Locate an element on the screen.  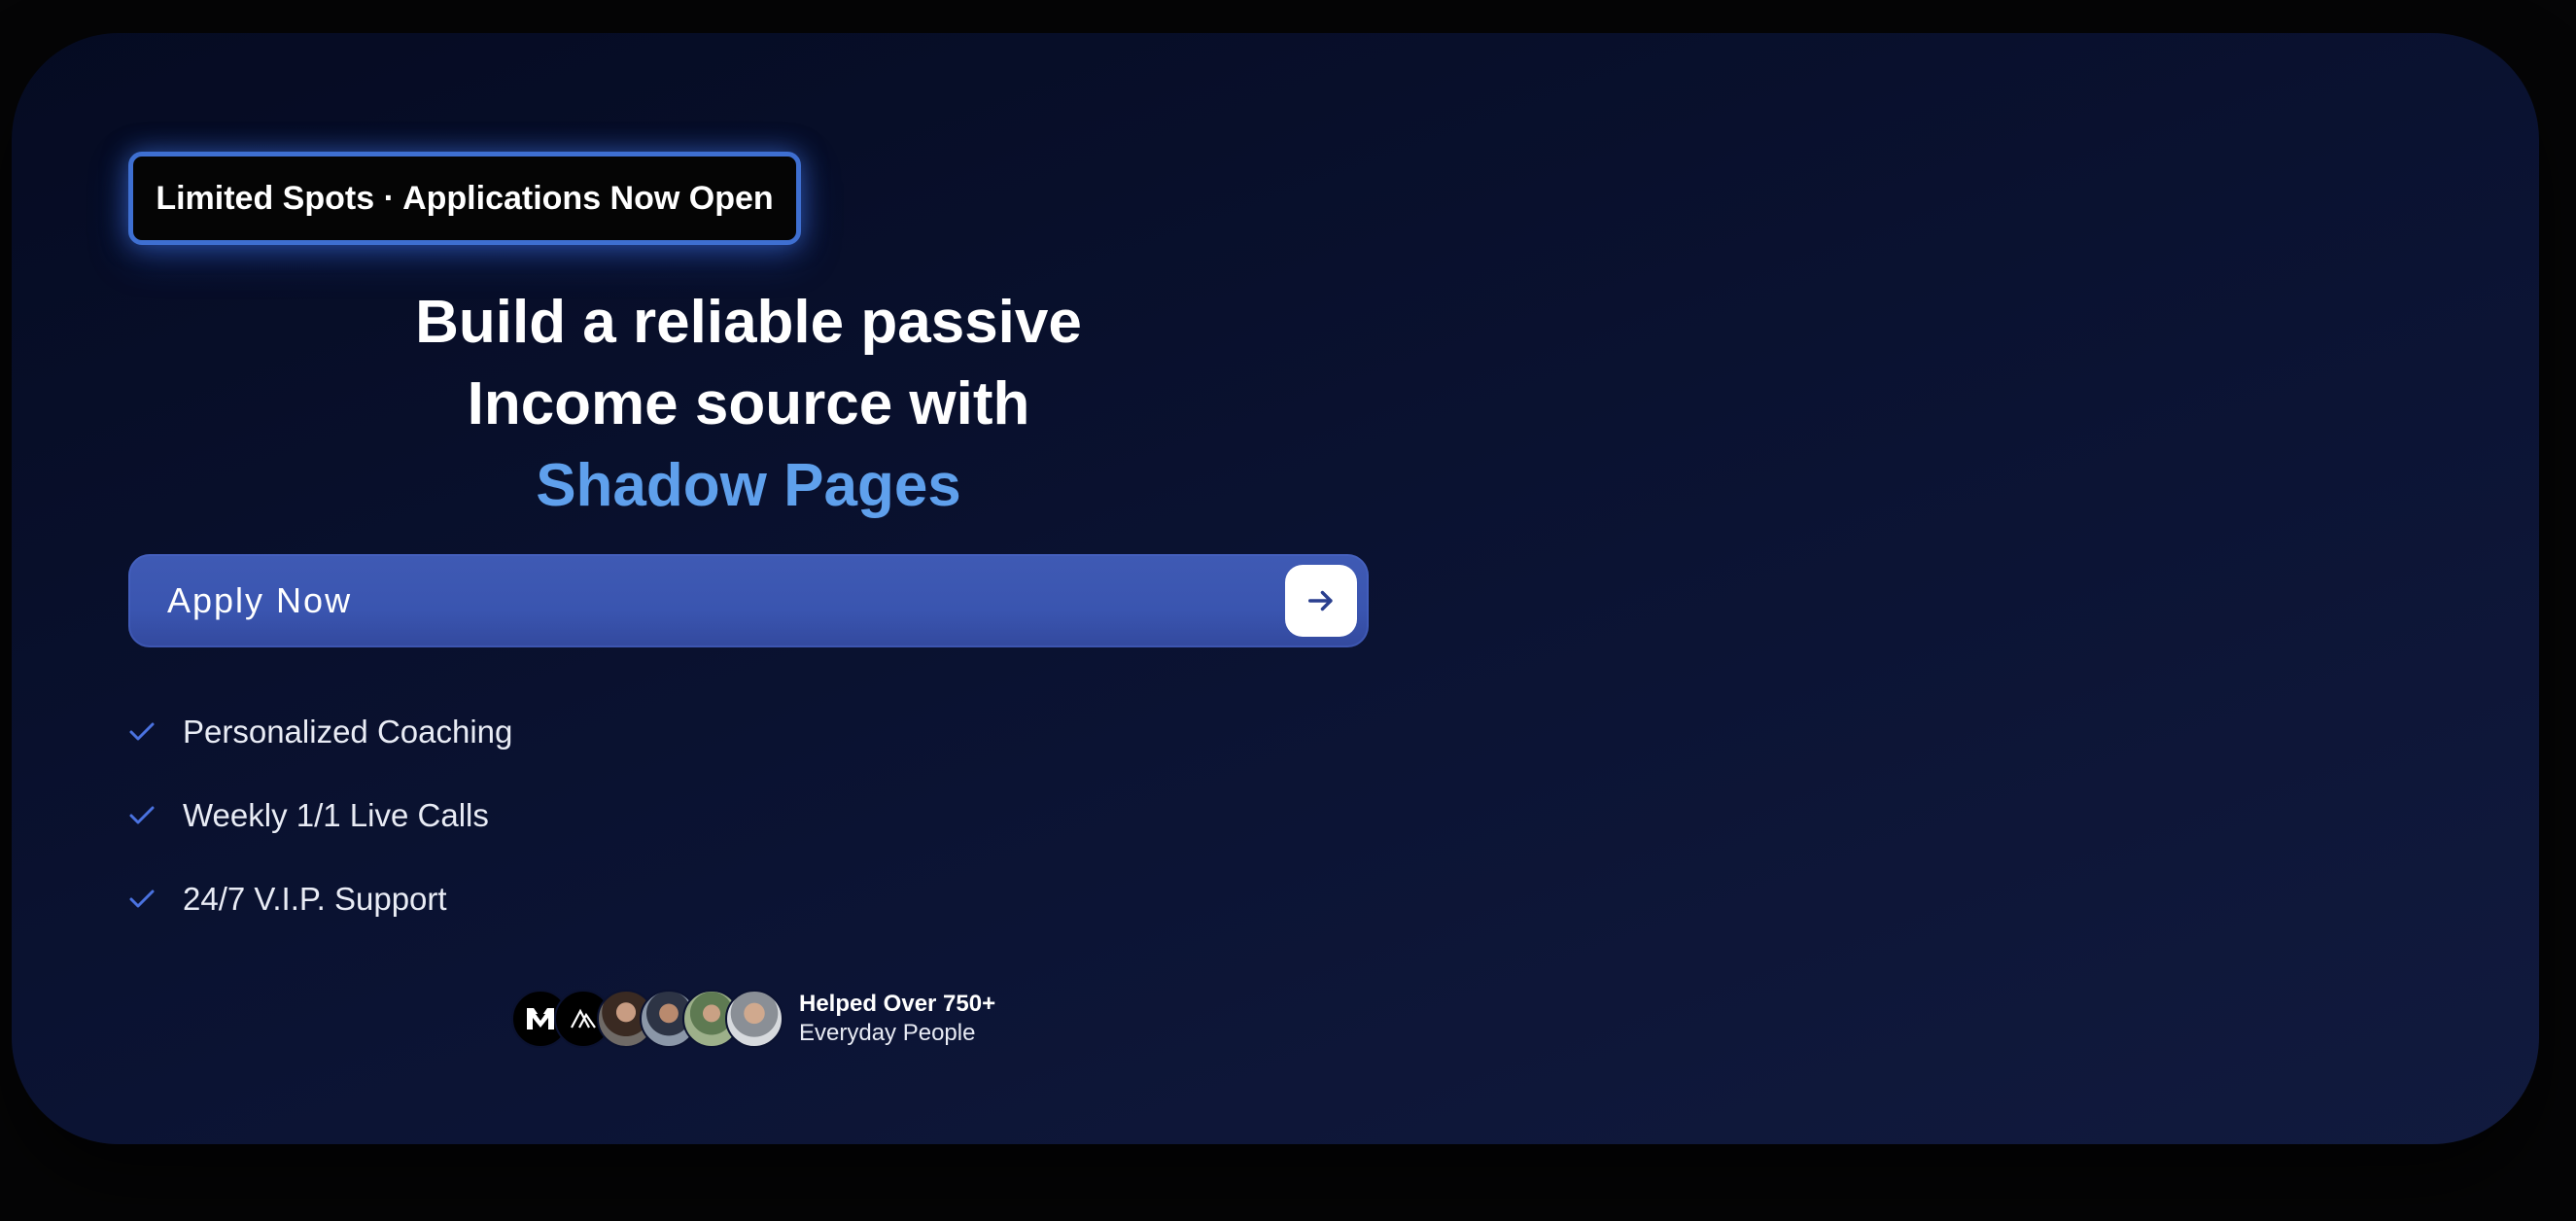
badge-text: Limited Spots · Applications Now Open is located at coordinates (465, 198).